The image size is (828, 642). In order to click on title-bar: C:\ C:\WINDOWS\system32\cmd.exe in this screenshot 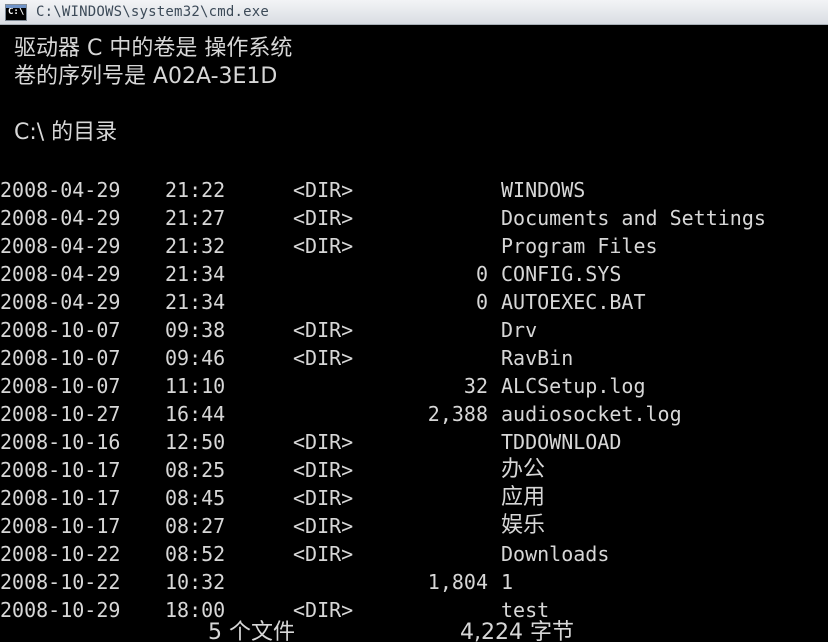, I will do `click(414, 12)`.